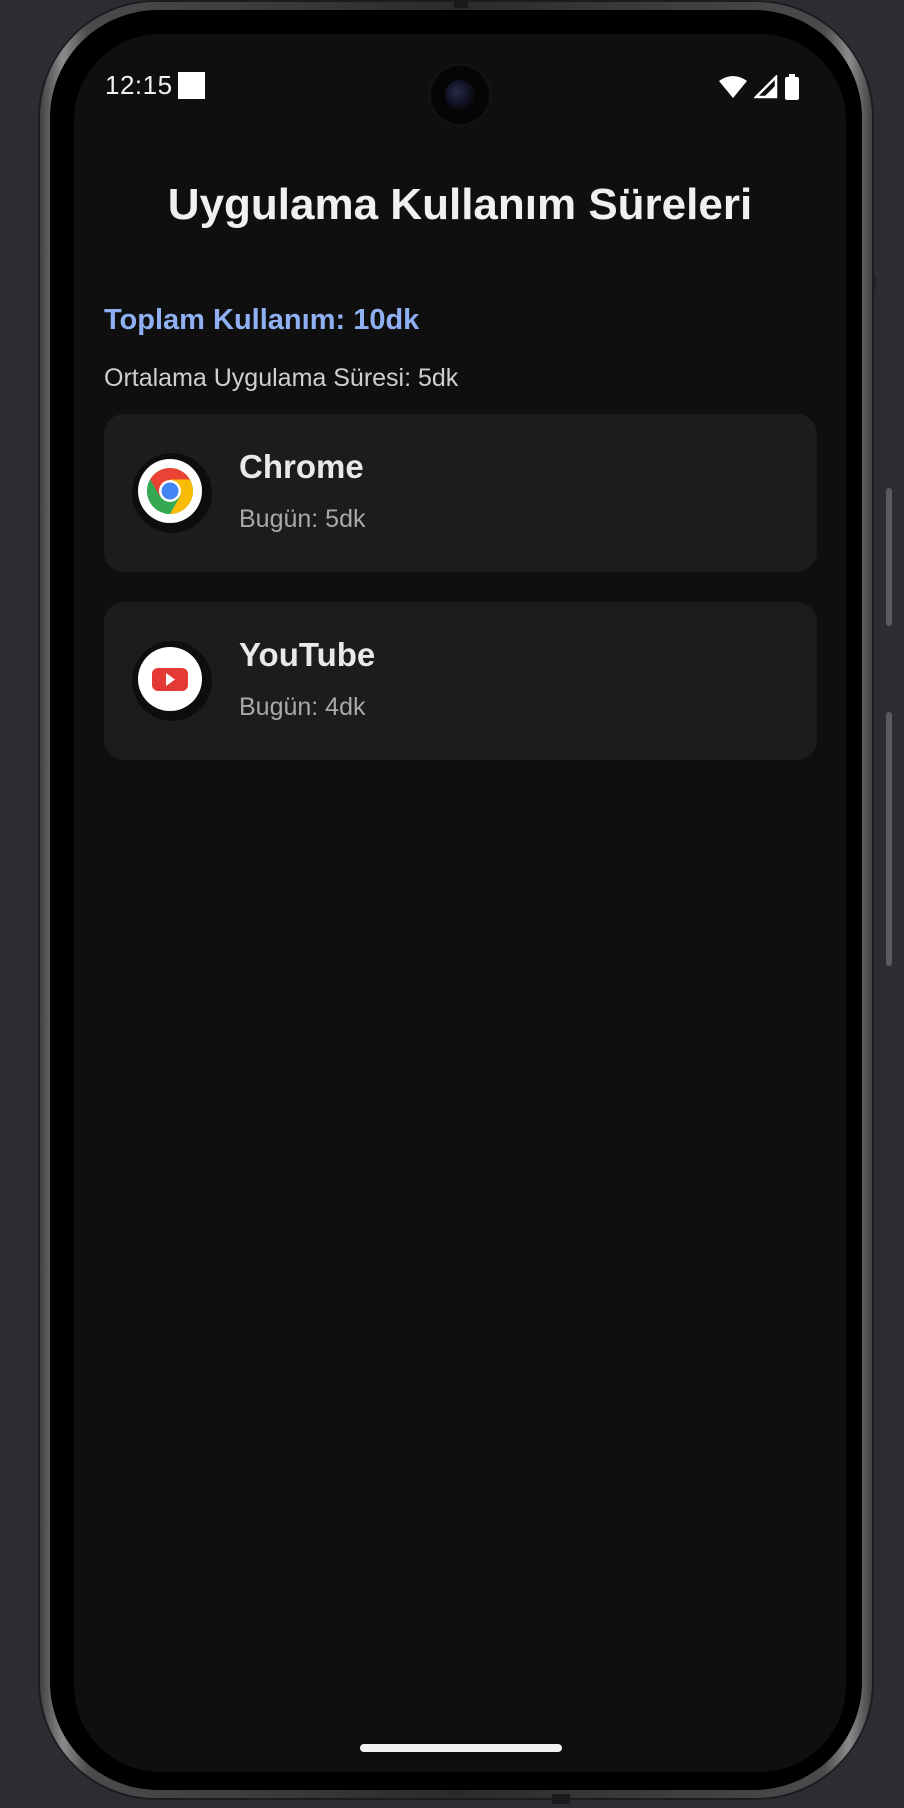 The width and height of the screenshot is (904, 1808). I want to click on camera-lens, so click(460, 95).